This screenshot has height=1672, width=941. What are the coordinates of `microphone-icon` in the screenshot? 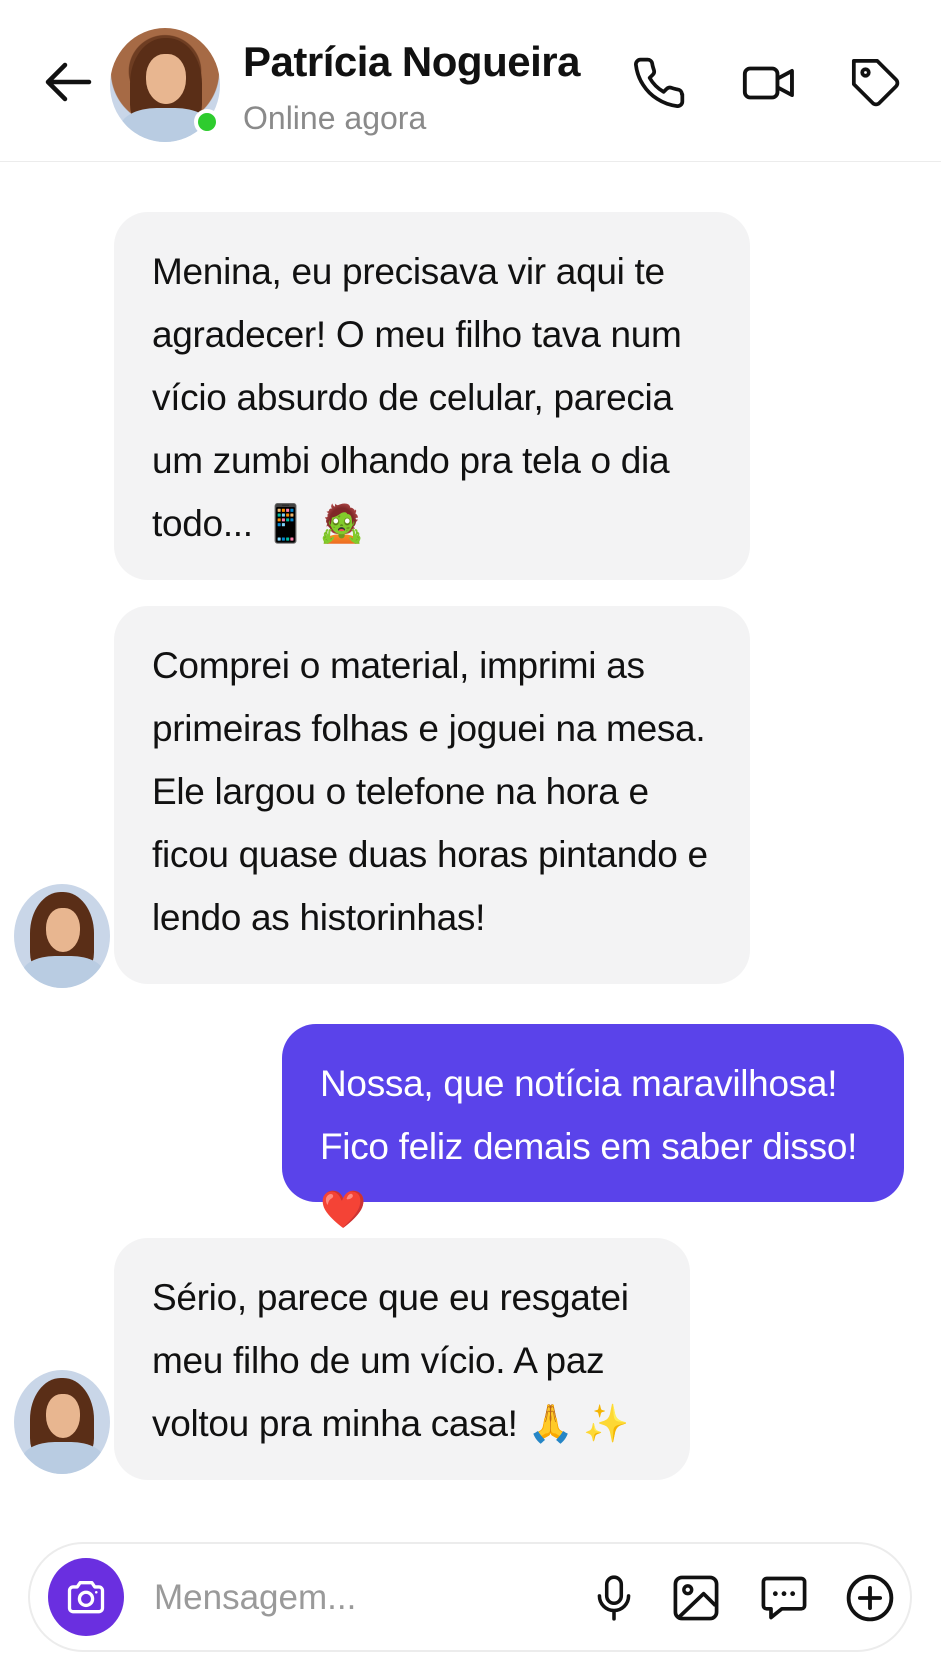 It's located at (614, 1598).